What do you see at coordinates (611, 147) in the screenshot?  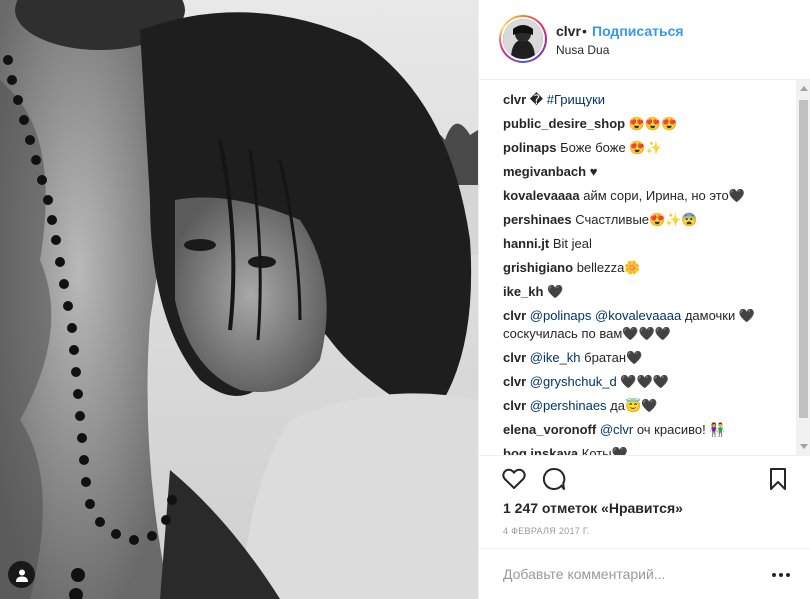 I see `comment-text: Боже боже 😍✨` at bounding box center [611, 147].